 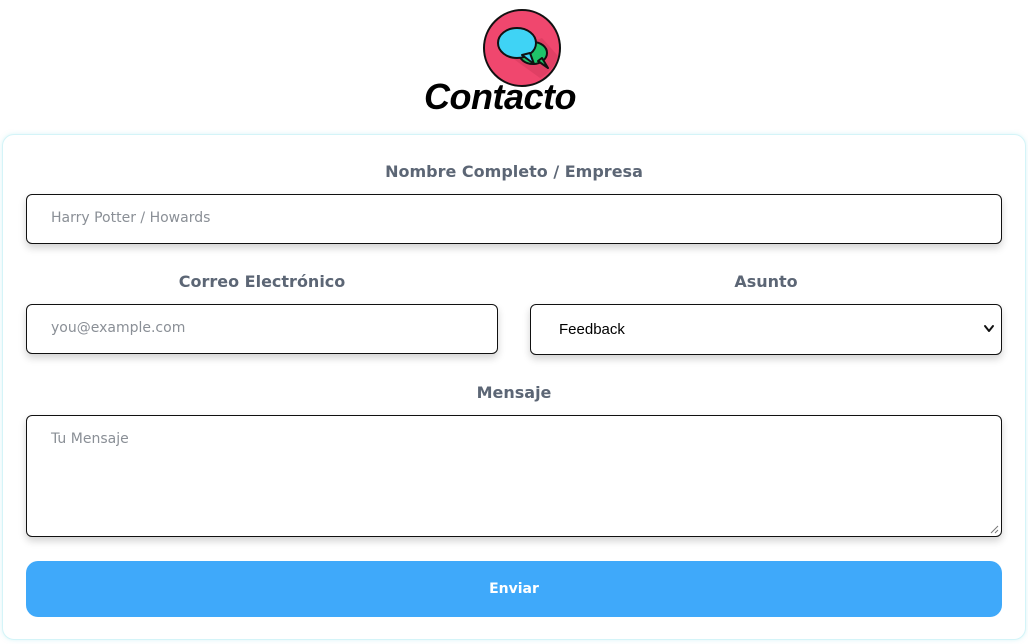 What do you see at coordinates (118, 328) in the screenshot?
I see `email-placeholder: you@example.com` at bounding box center [118, 328].